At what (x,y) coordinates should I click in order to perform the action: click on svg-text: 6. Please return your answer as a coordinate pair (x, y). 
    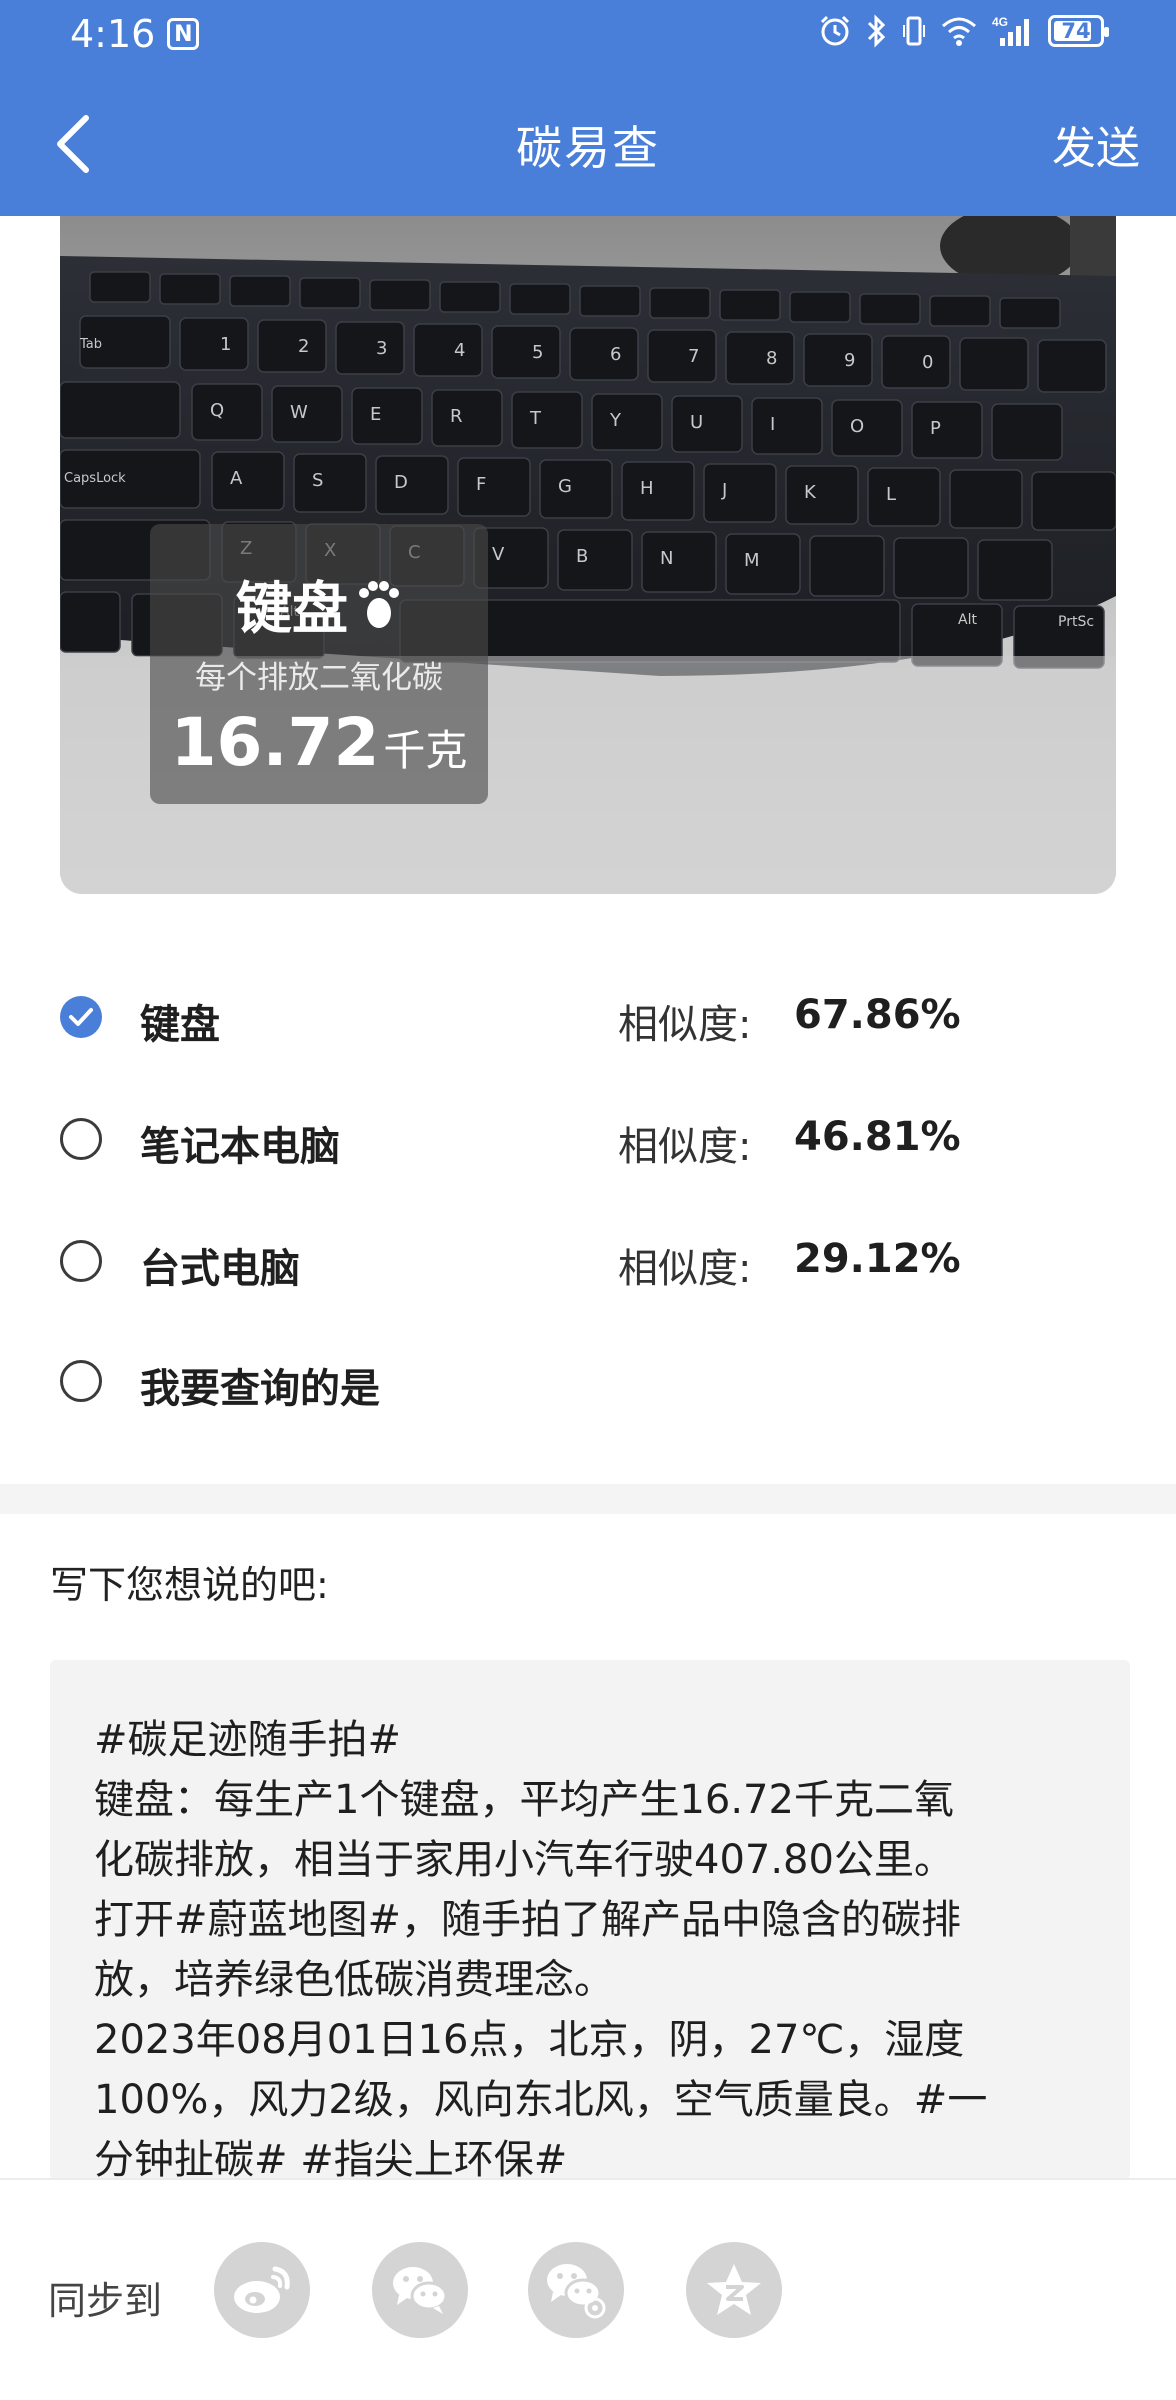
    Looking at the image, I should click on (615, 354).